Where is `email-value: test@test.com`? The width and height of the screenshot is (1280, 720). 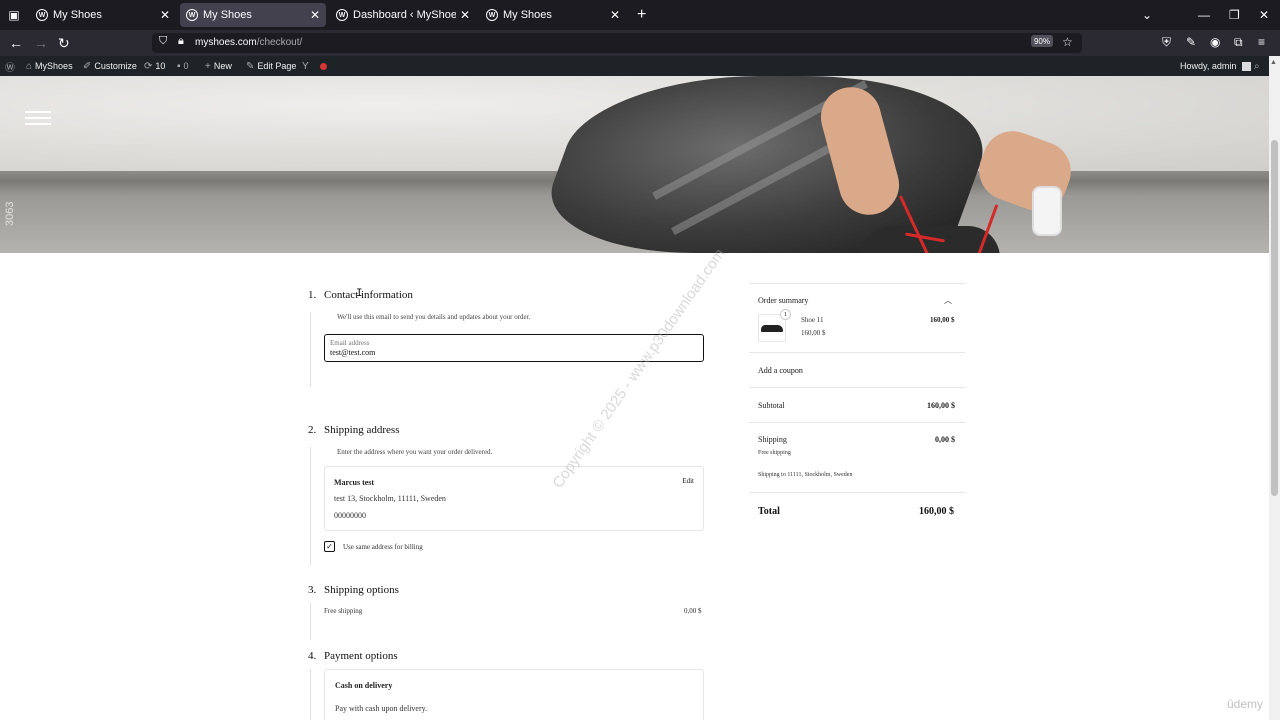
email-value: test@test.com is located at coordinates (353, 352).